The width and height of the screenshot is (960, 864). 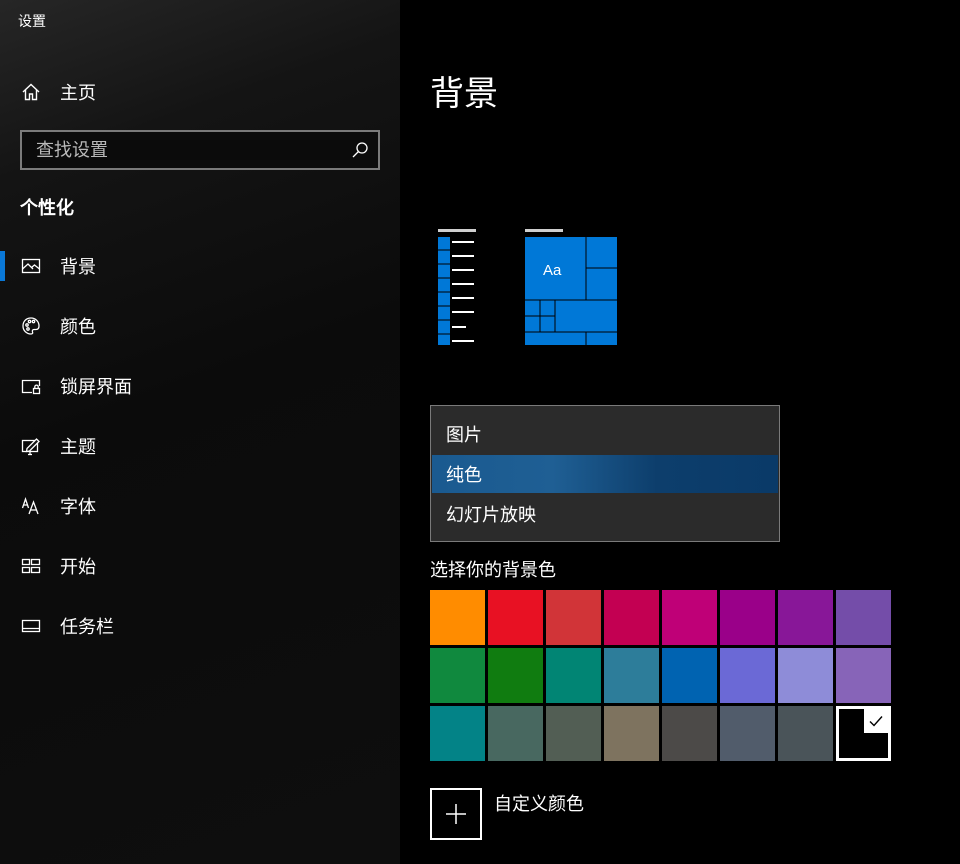 I want to click on dropdown-option-label: 图片, so click(x=464, y=435).